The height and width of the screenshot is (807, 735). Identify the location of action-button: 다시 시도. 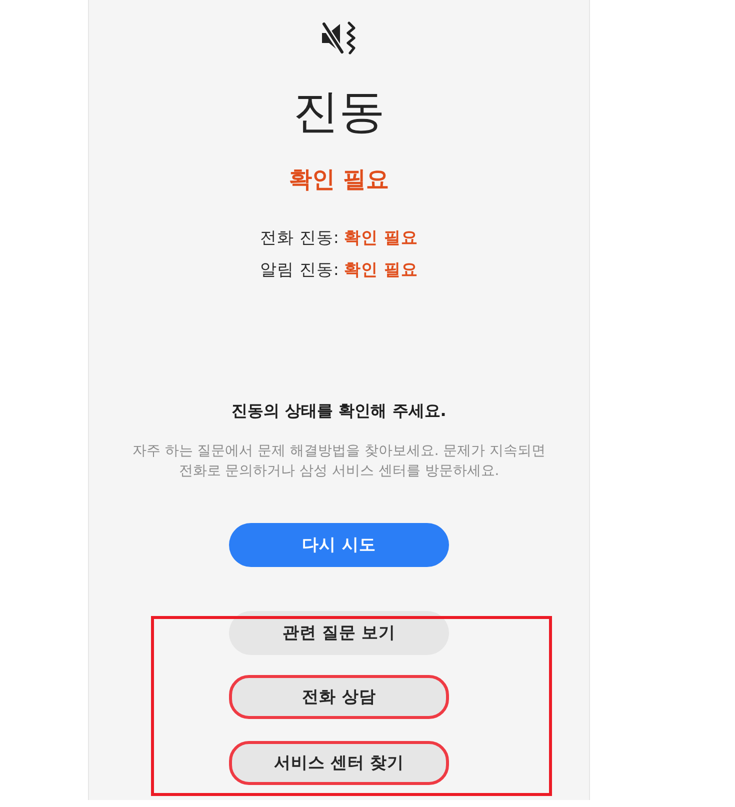
(339, 545).